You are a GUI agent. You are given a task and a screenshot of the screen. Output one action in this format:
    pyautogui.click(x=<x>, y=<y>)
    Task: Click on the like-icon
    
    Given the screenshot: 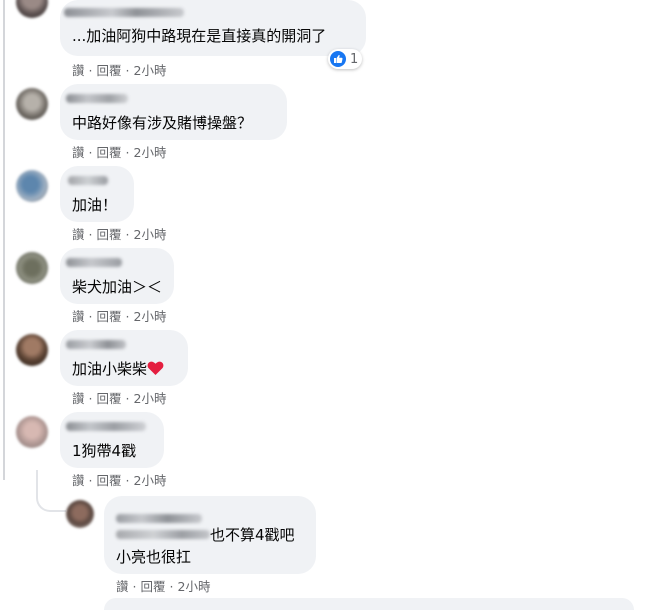 What is the action you would take?
    pyautogui.click(x=338, y=59)
    